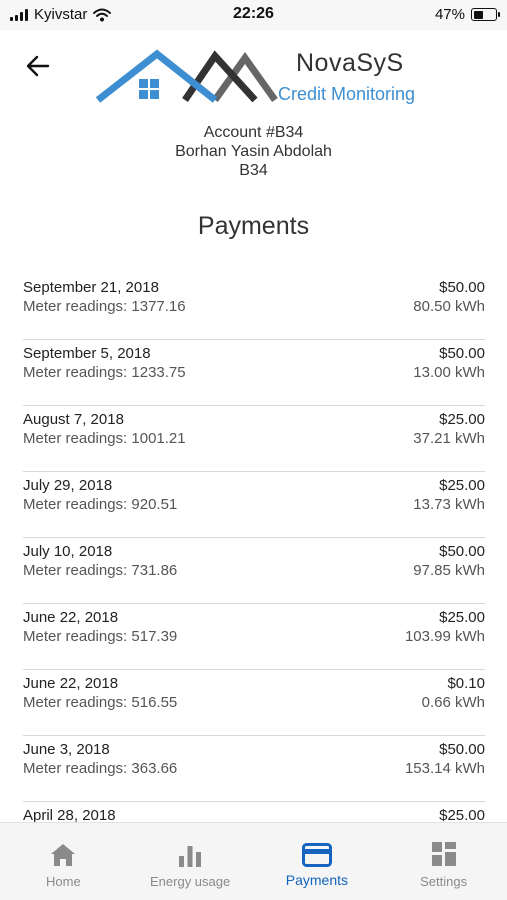  What do you see at coordinates (466, 683) in the screenshot?
I see `payment-amount: $0.10` at bounding box center [466, 683].